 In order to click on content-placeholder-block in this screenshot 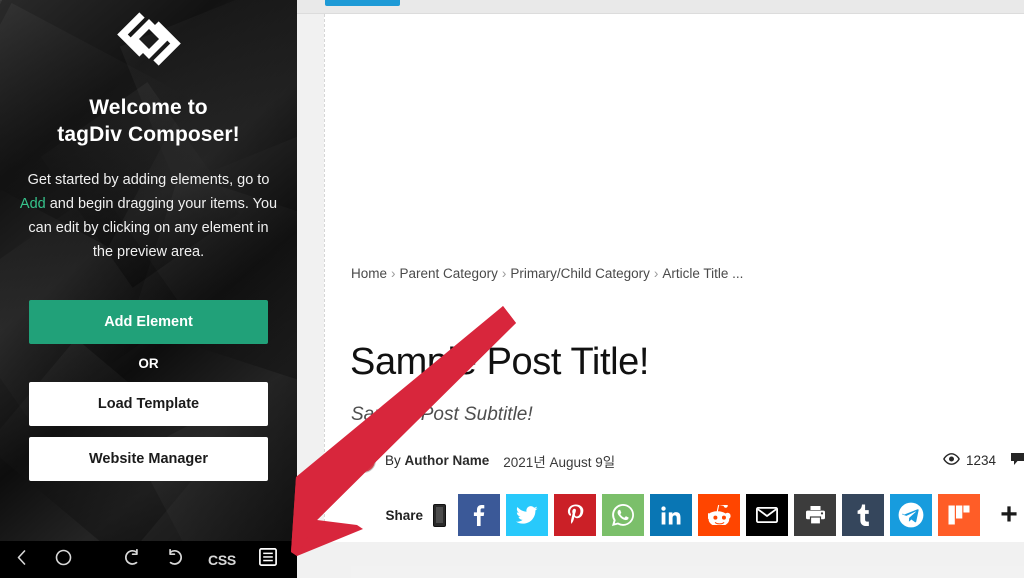, I will do `click(687, 572)`.